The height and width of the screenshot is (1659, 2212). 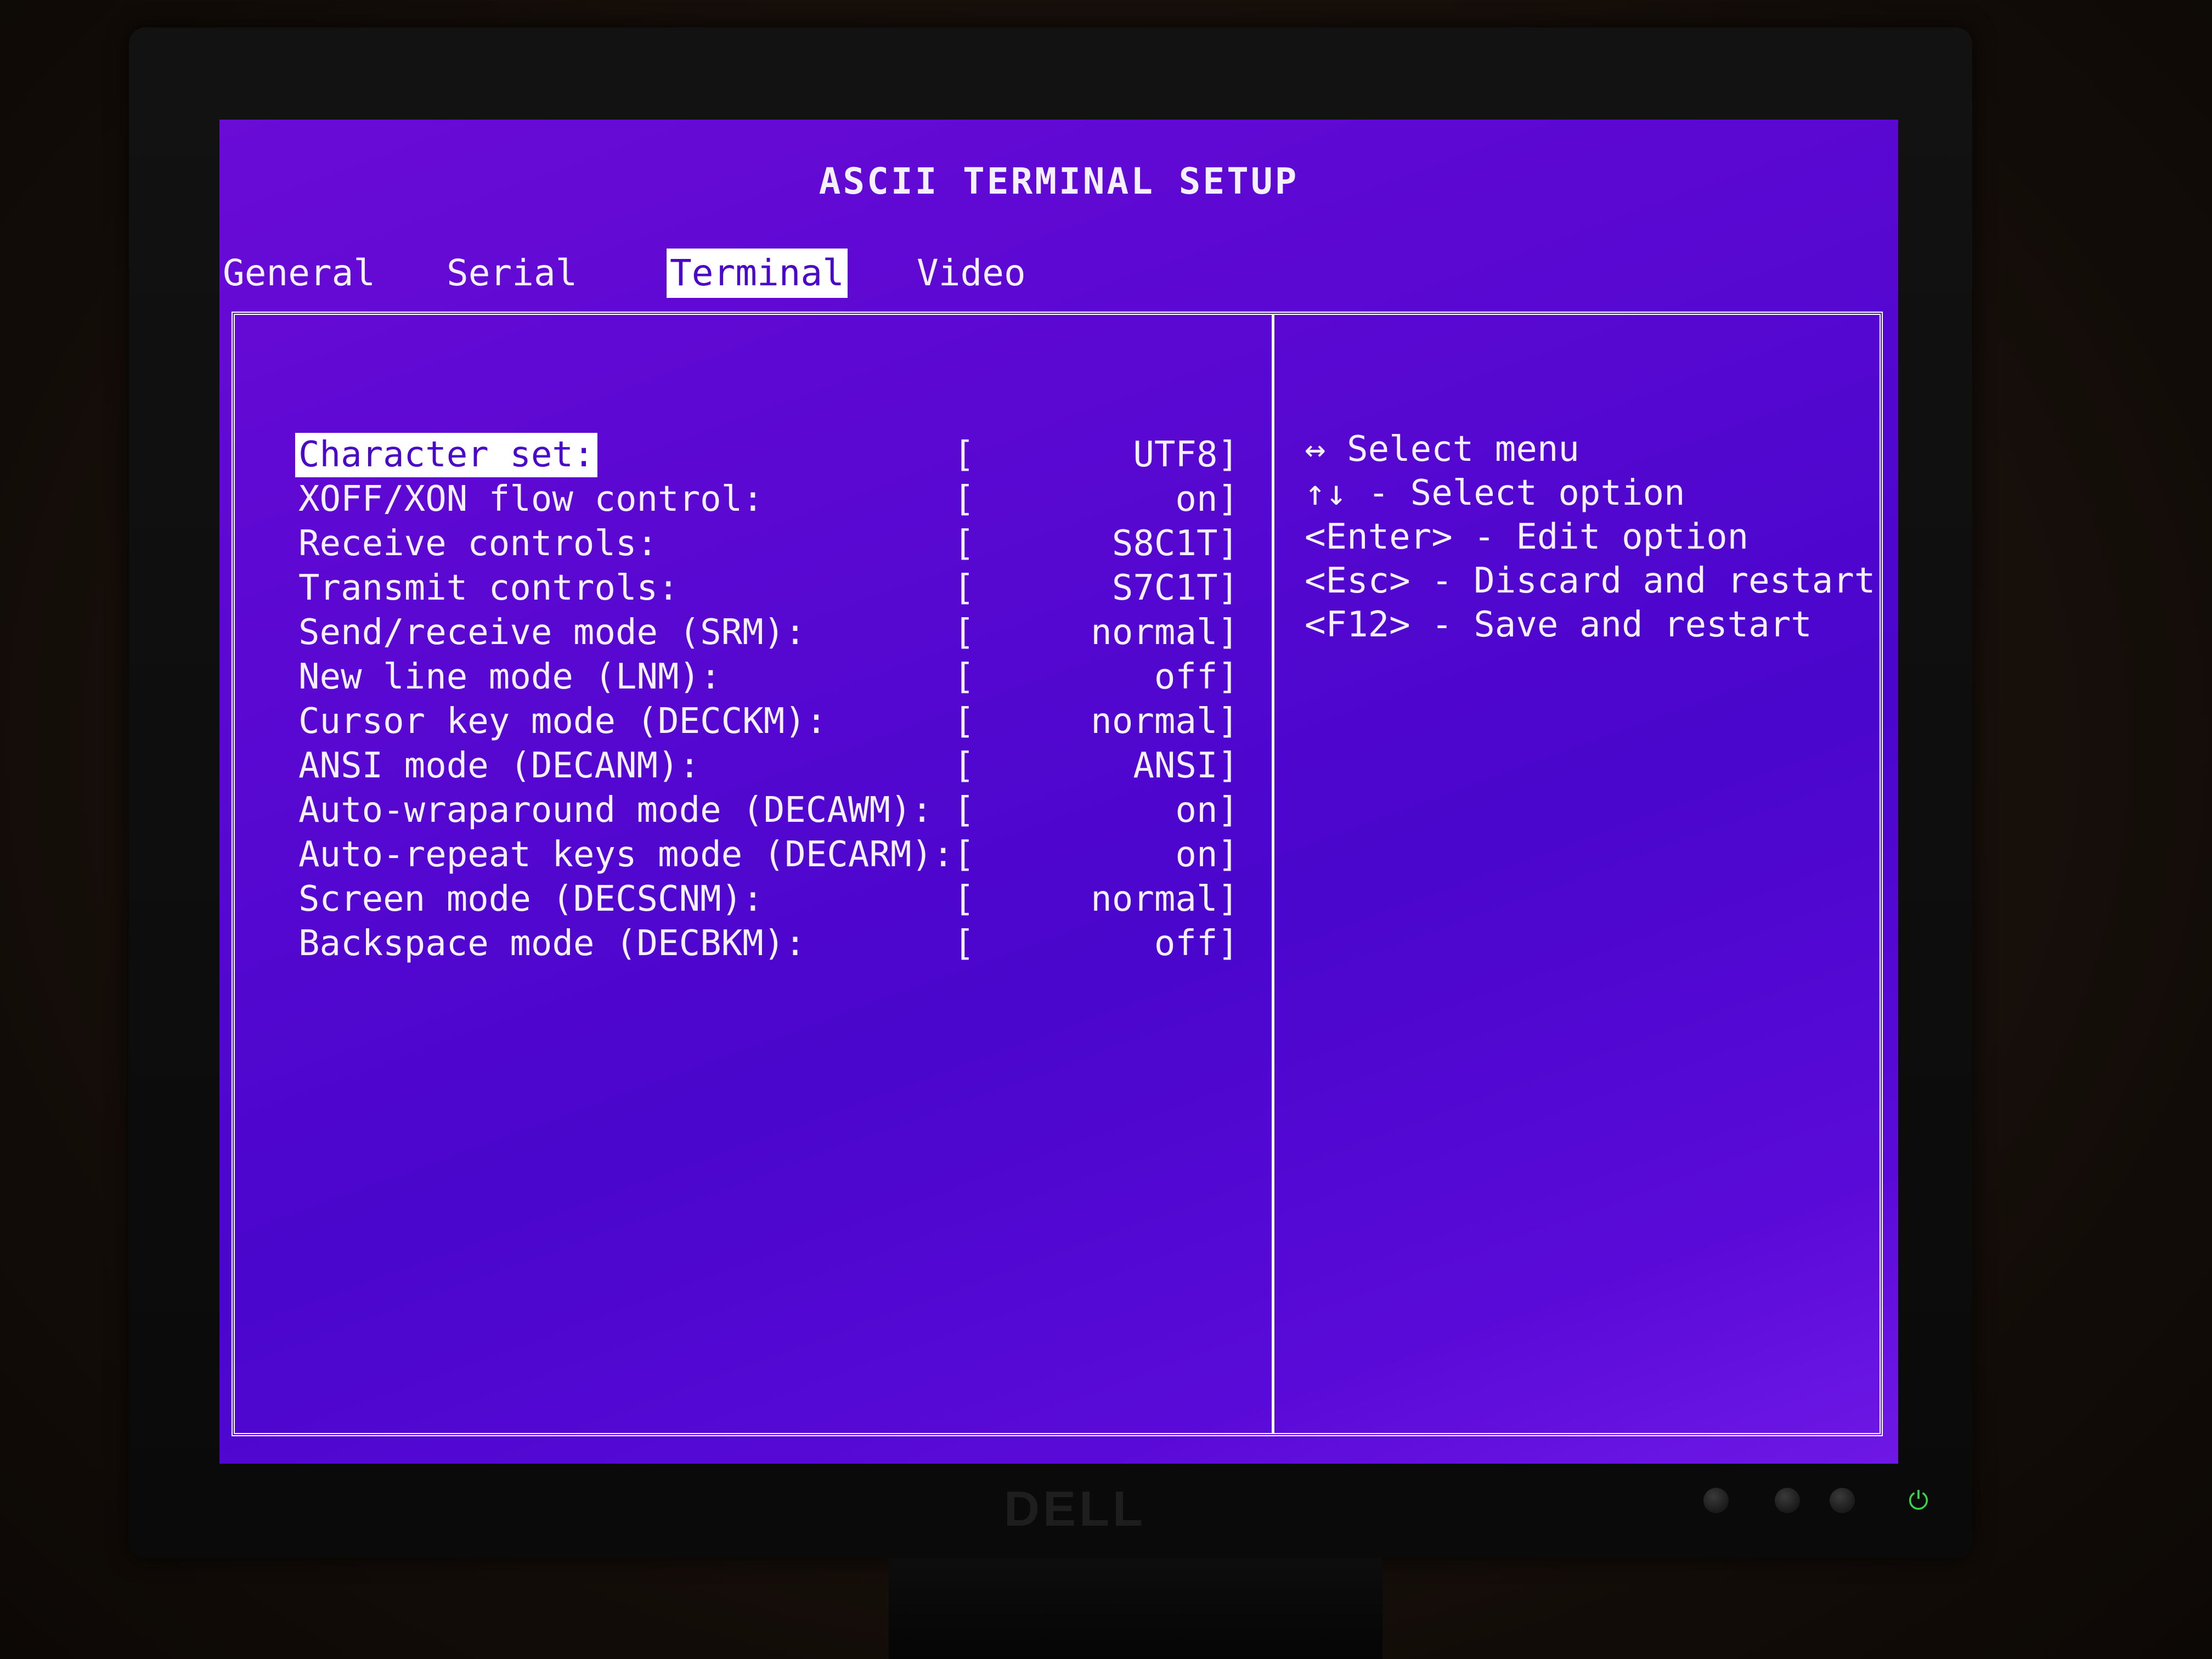 What do you see at coordinates (1075, 1510) in the screenshot?
I see `monitor-brand-logo: DELL` at bounding box center [1075, 1510].